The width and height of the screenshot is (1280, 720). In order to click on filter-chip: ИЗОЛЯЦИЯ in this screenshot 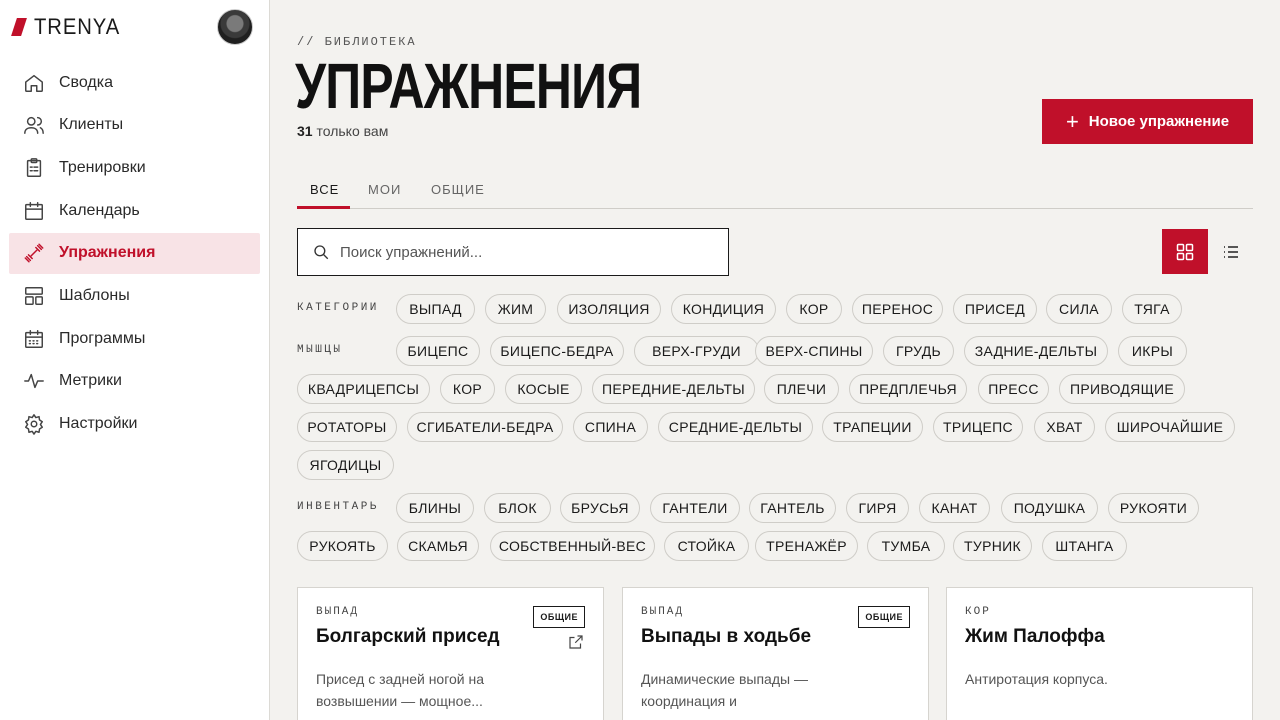, I will do `click(609, 309)`.